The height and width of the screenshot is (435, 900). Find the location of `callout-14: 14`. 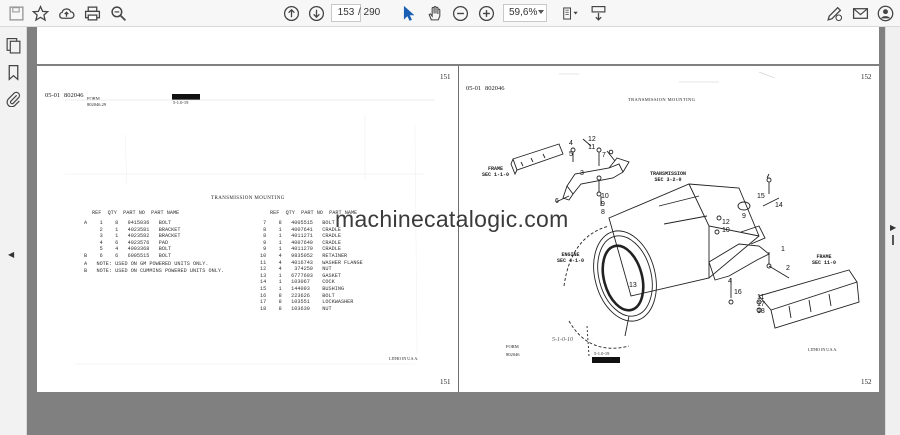

callout-14: 14 is located at coordinates (779, 205).